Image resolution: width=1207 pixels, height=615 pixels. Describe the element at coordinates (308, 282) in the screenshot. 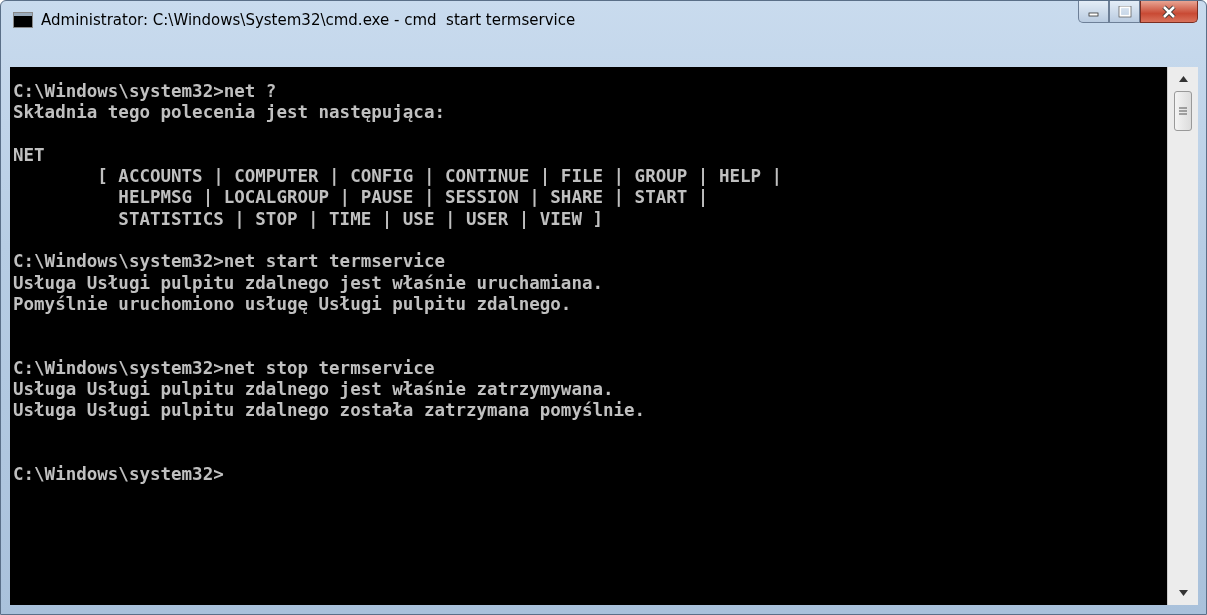

I see `console-line: Usługa Usługi pulpitu zdalnego jest właśnie uruchamiana.` at that location.